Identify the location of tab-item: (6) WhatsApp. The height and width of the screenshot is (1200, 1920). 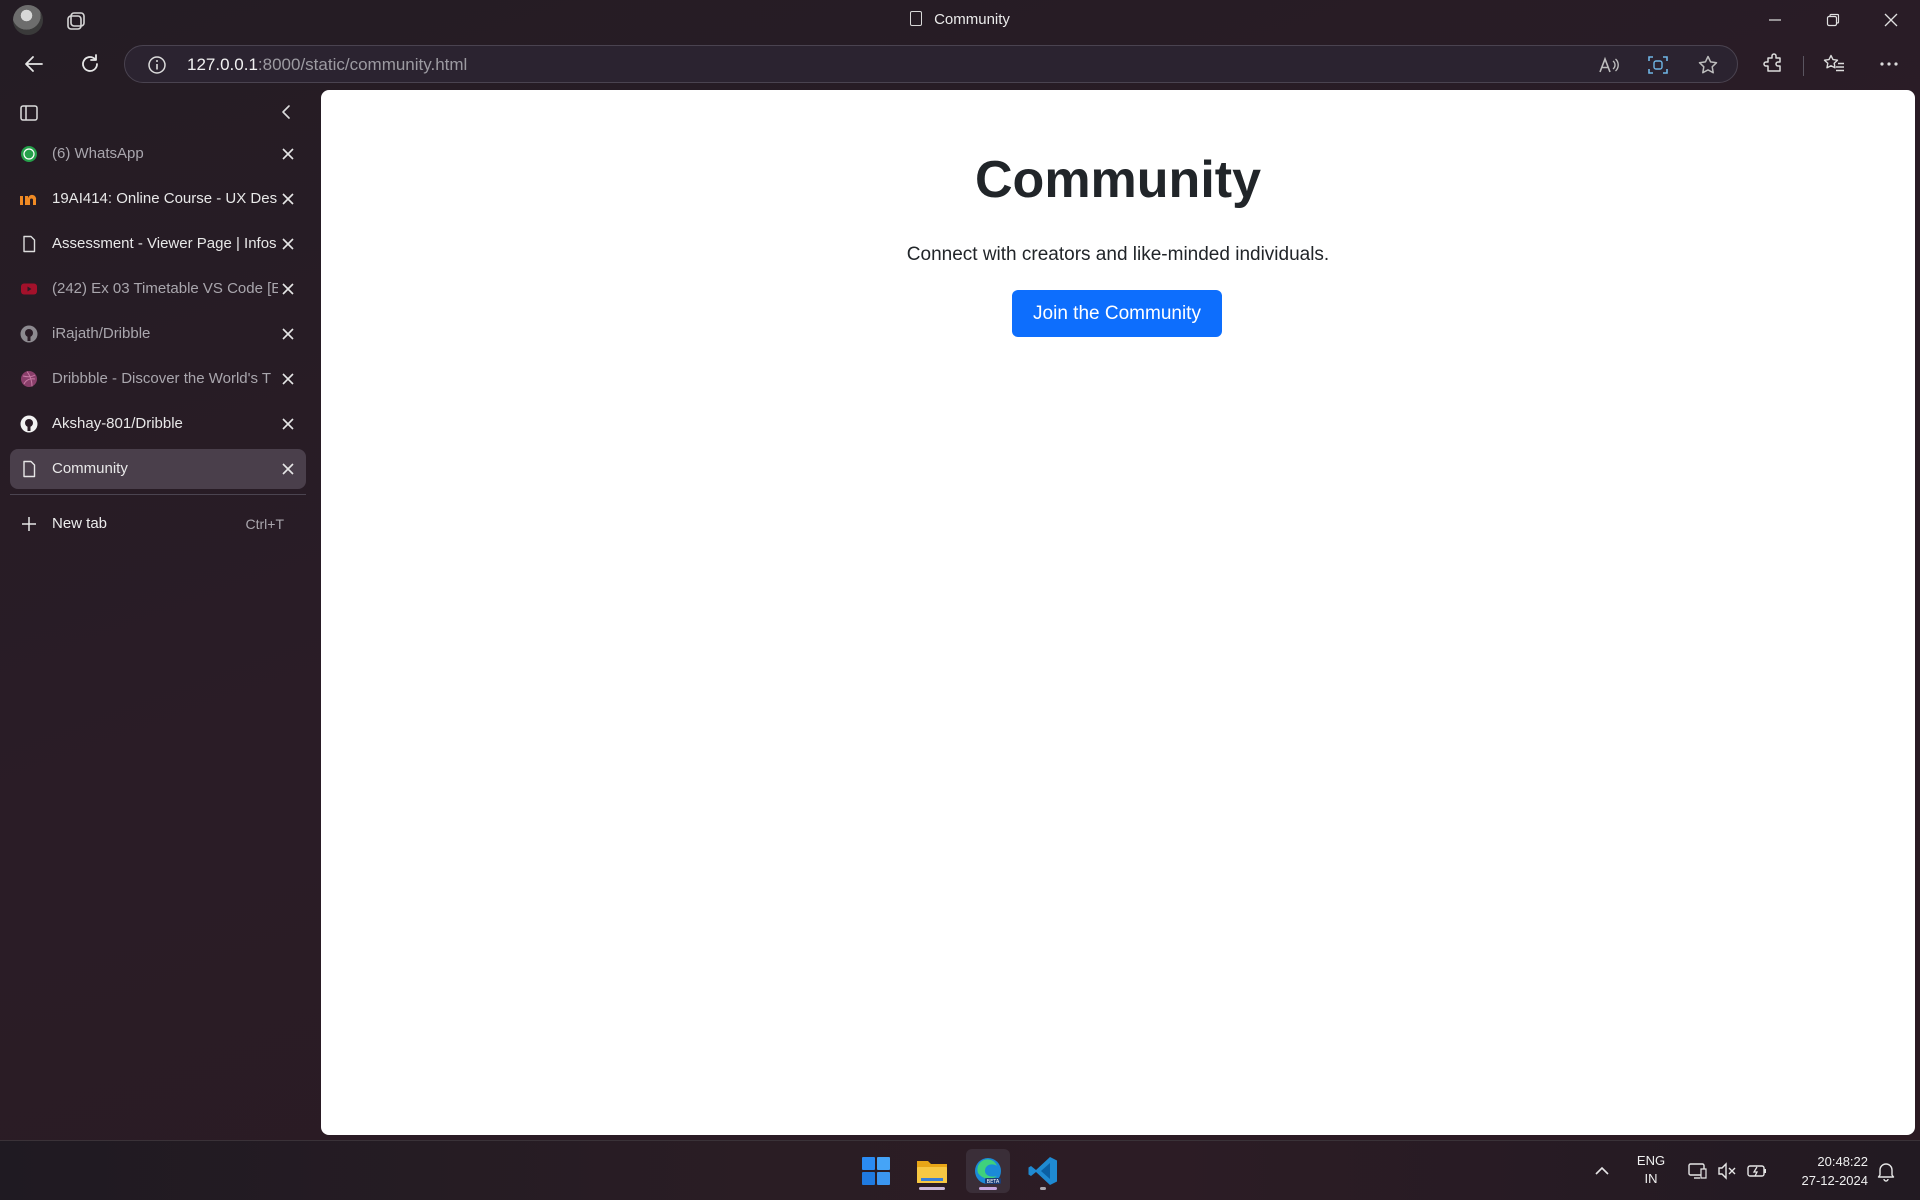
(158, 154).